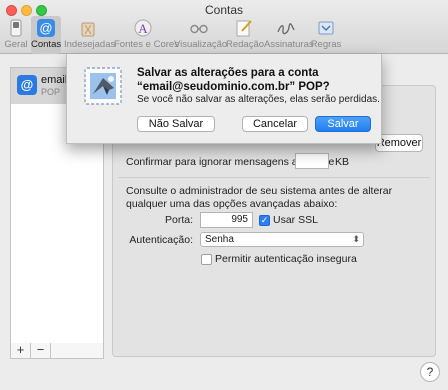 Image resolution: width=448 pixels, height=390 pixels. I want to click on signature-icon, so click(286, 29).